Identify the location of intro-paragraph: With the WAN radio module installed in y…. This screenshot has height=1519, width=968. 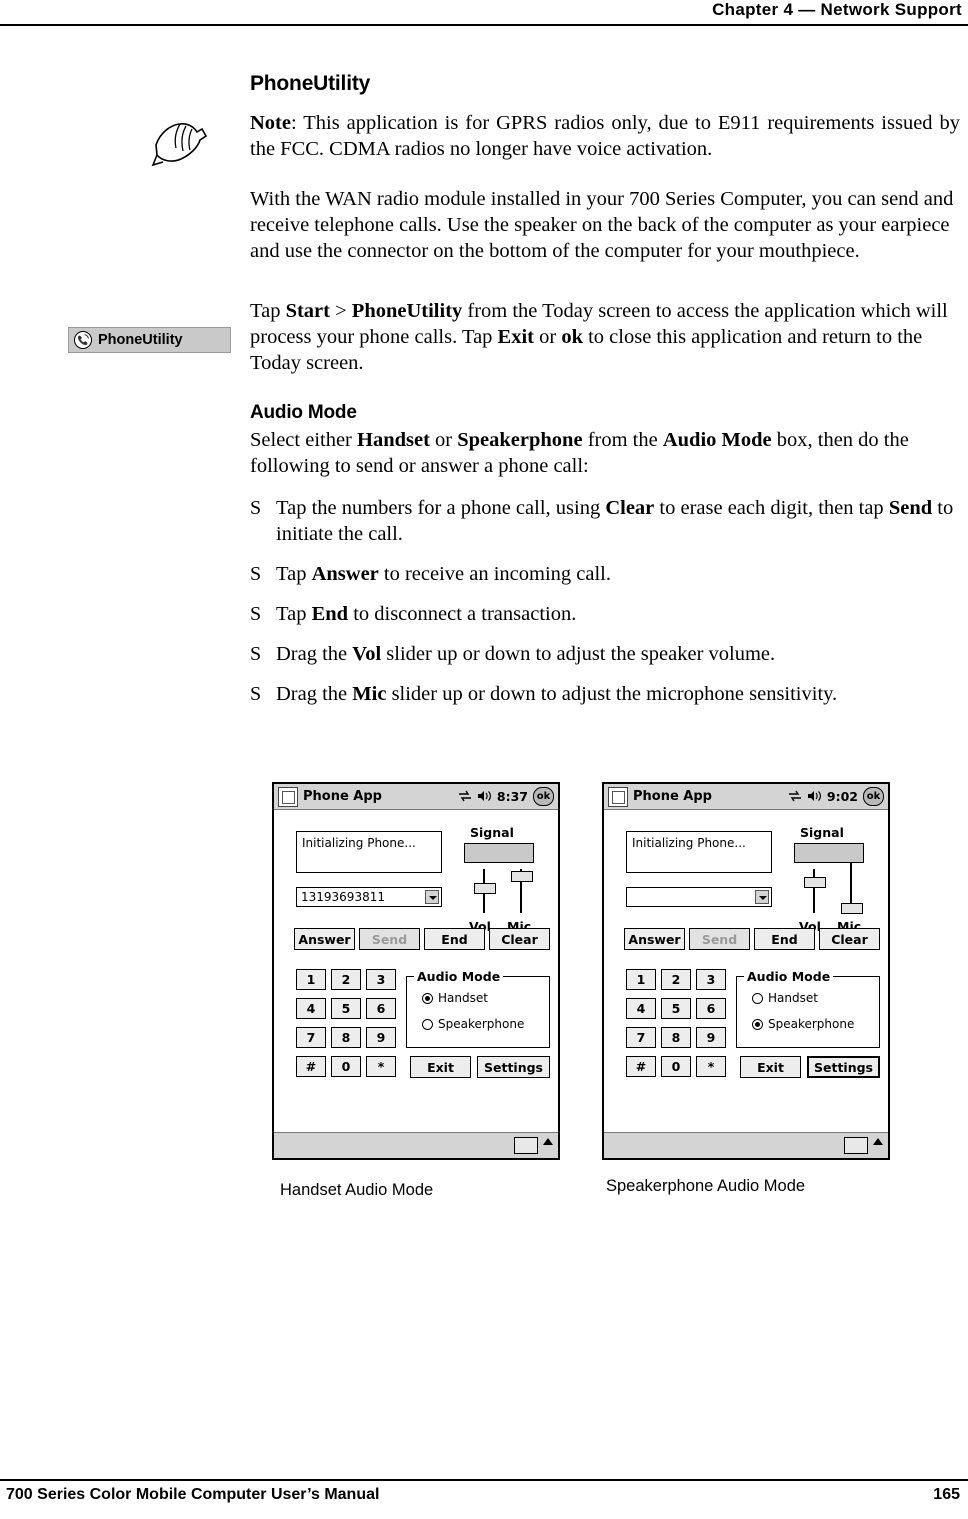
(602, 225).